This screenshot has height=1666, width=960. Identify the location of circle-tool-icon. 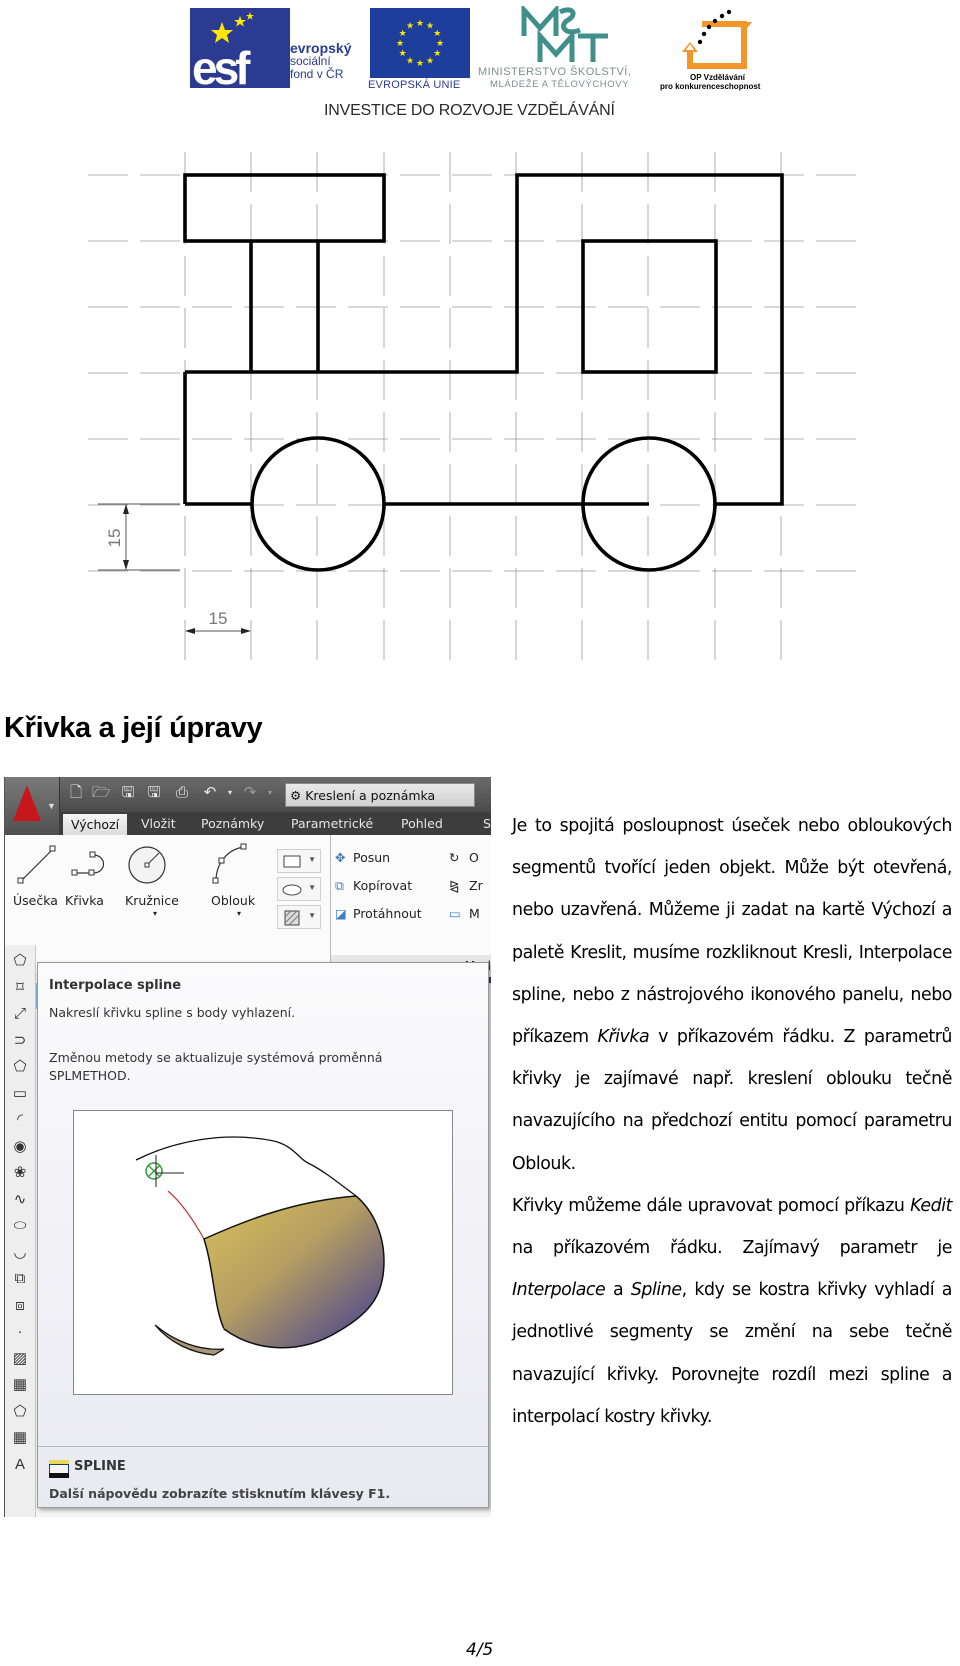
(147, 865).